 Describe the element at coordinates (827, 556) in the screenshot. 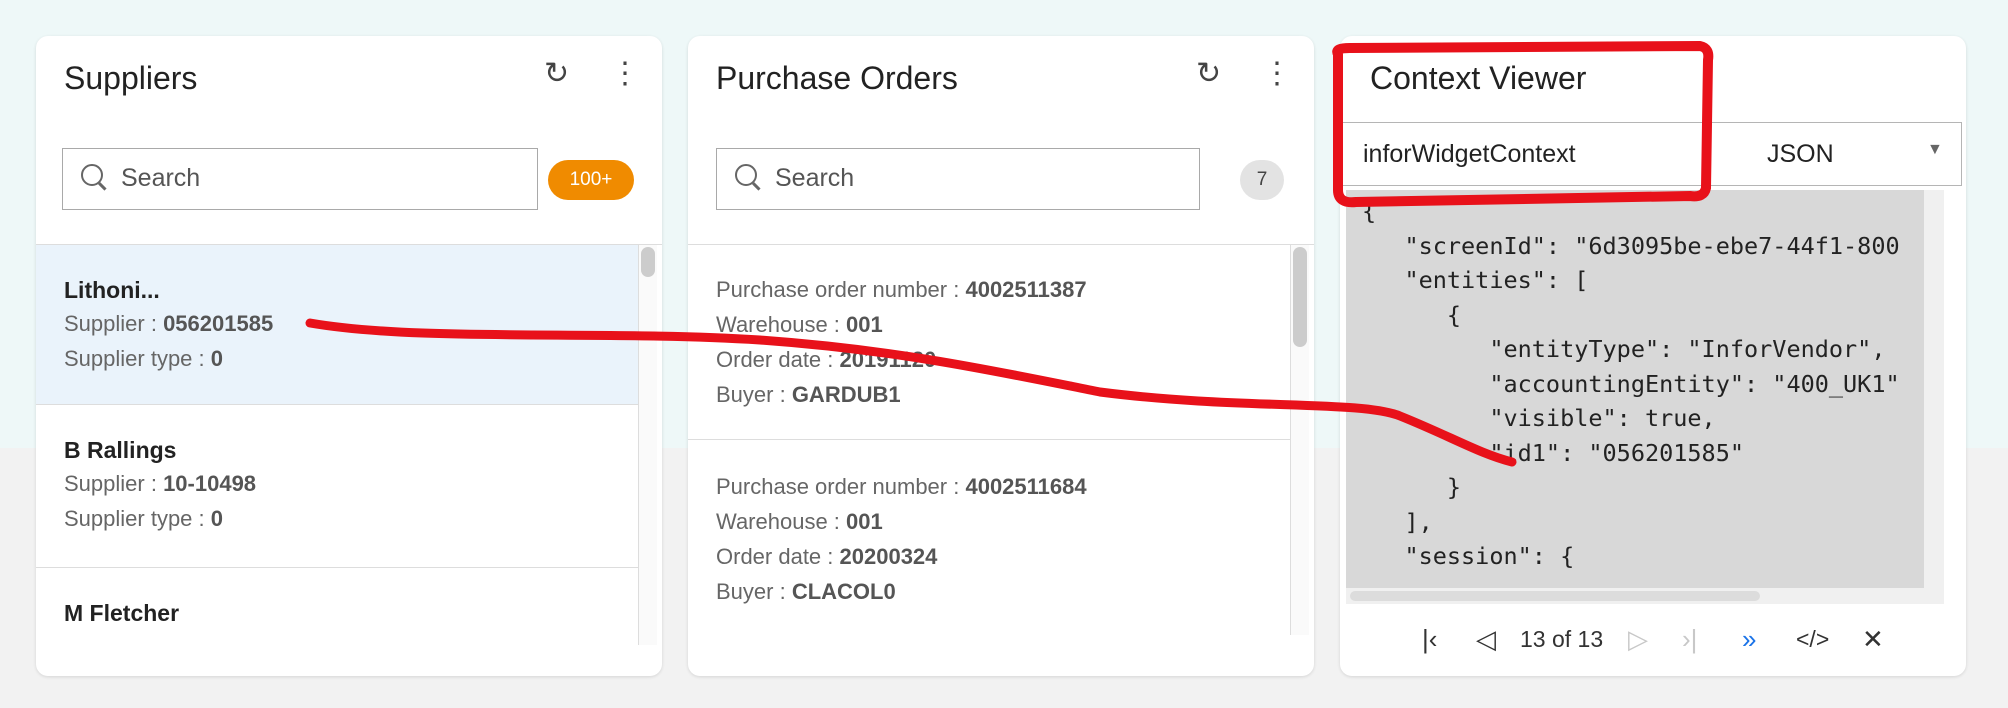

I see `po-order-date: Order date : 20200324` at that location.